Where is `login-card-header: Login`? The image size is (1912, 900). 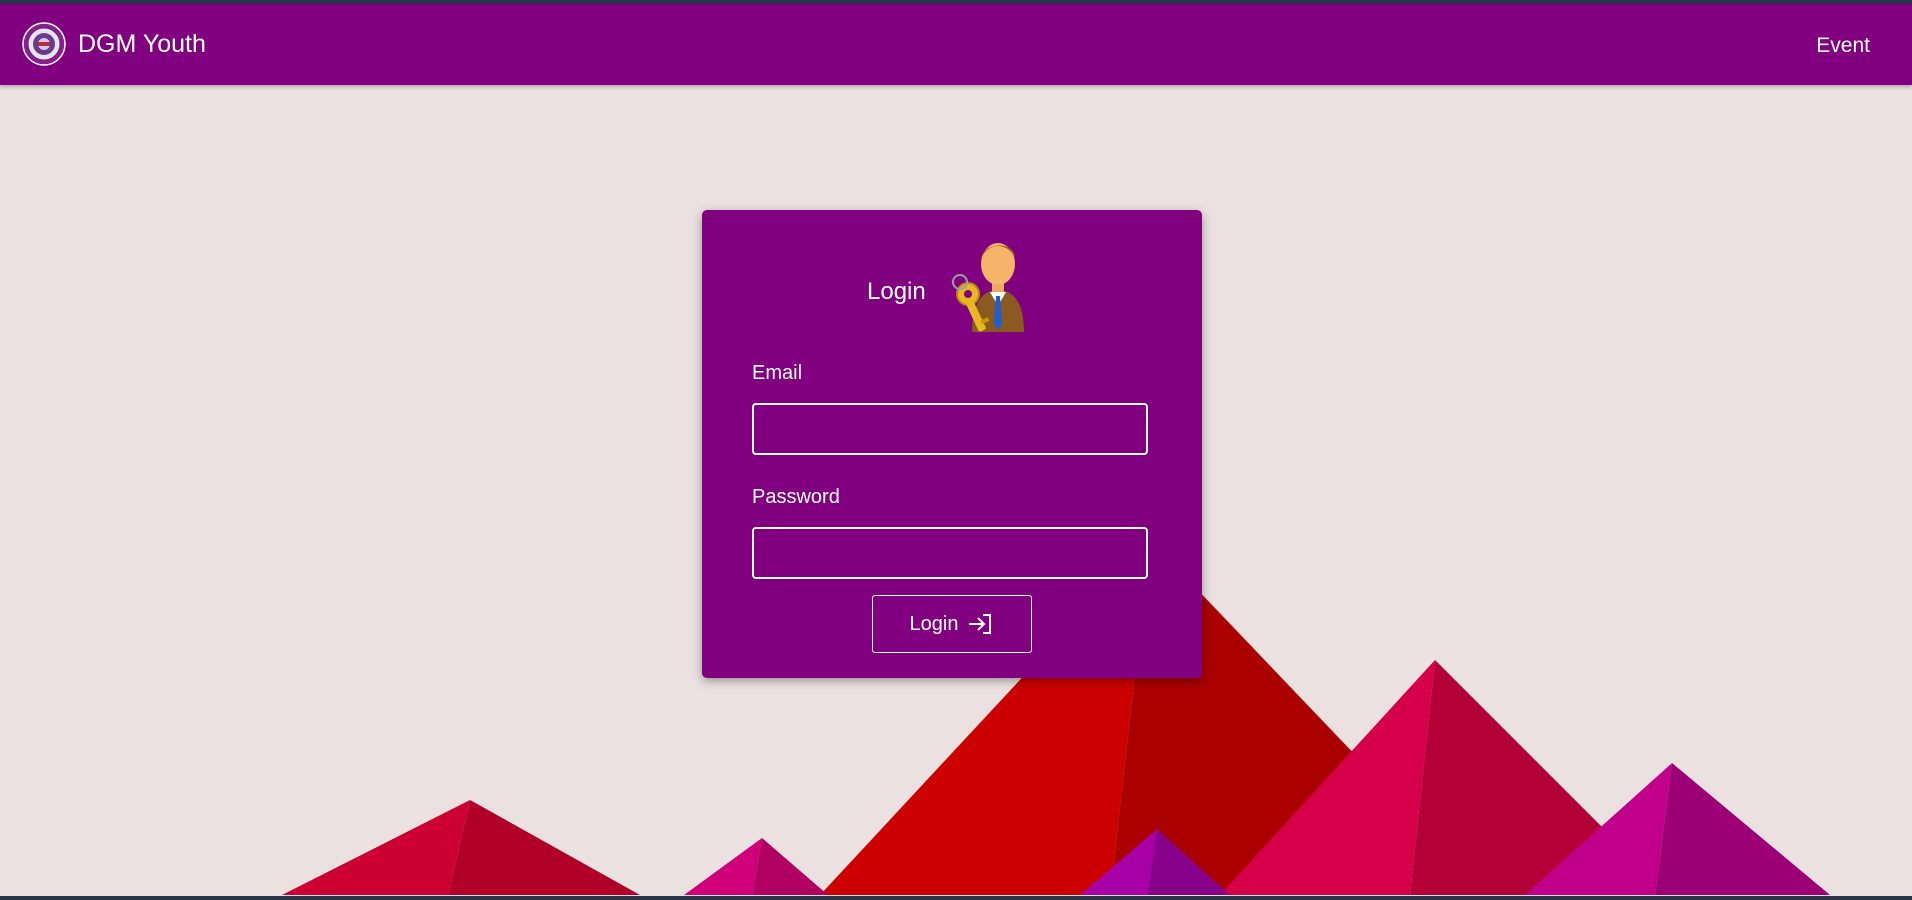
login-card-header: Login is located at coordinates (952, 286).